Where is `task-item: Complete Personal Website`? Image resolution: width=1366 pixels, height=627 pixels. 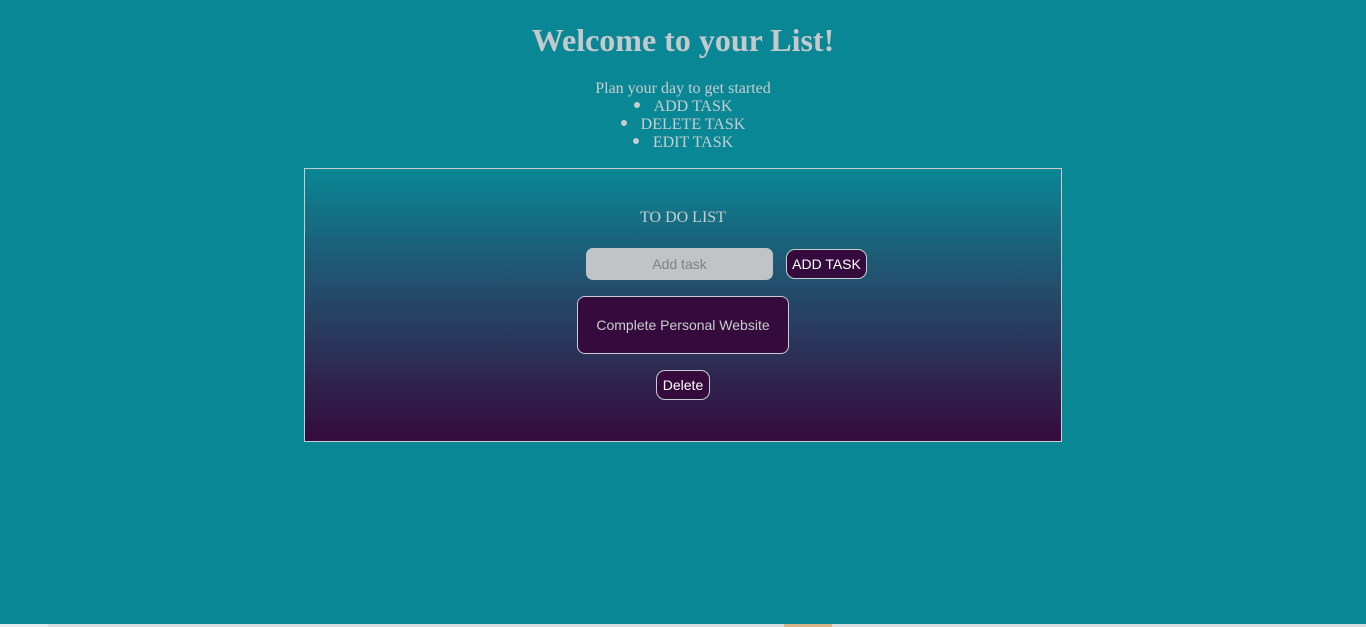 task-item: Complete Personal Website is located at coordinates (683, 325).